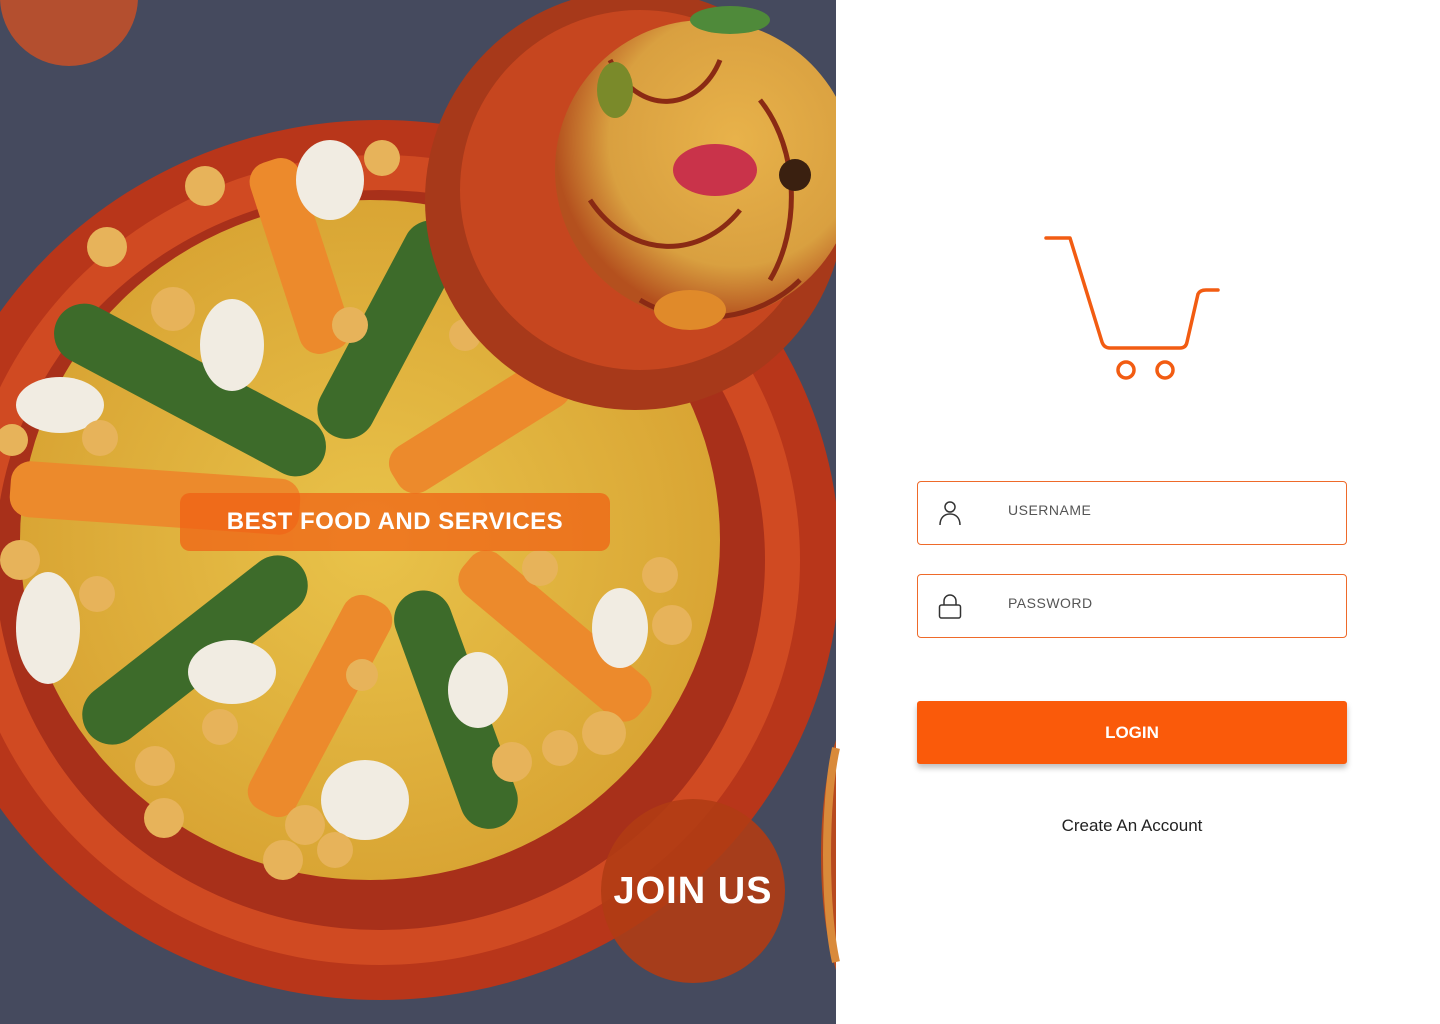 This screenshot has height=1024, width=1440. I want to click on join-us-label: JOIN US, so click(693, 890).